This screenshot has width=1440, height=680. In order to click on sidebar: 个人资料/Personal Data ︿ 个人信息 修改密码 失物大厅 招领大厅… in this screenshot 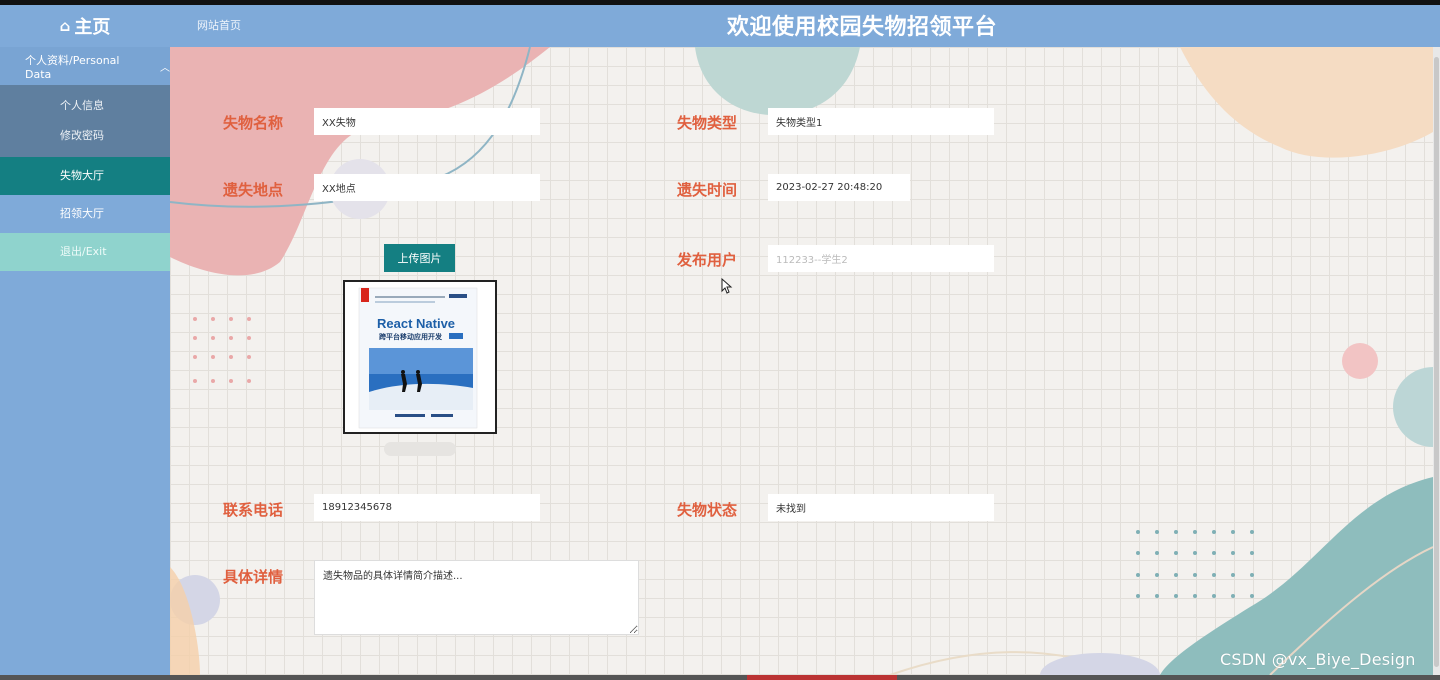, I will do `click(85, 363)`.